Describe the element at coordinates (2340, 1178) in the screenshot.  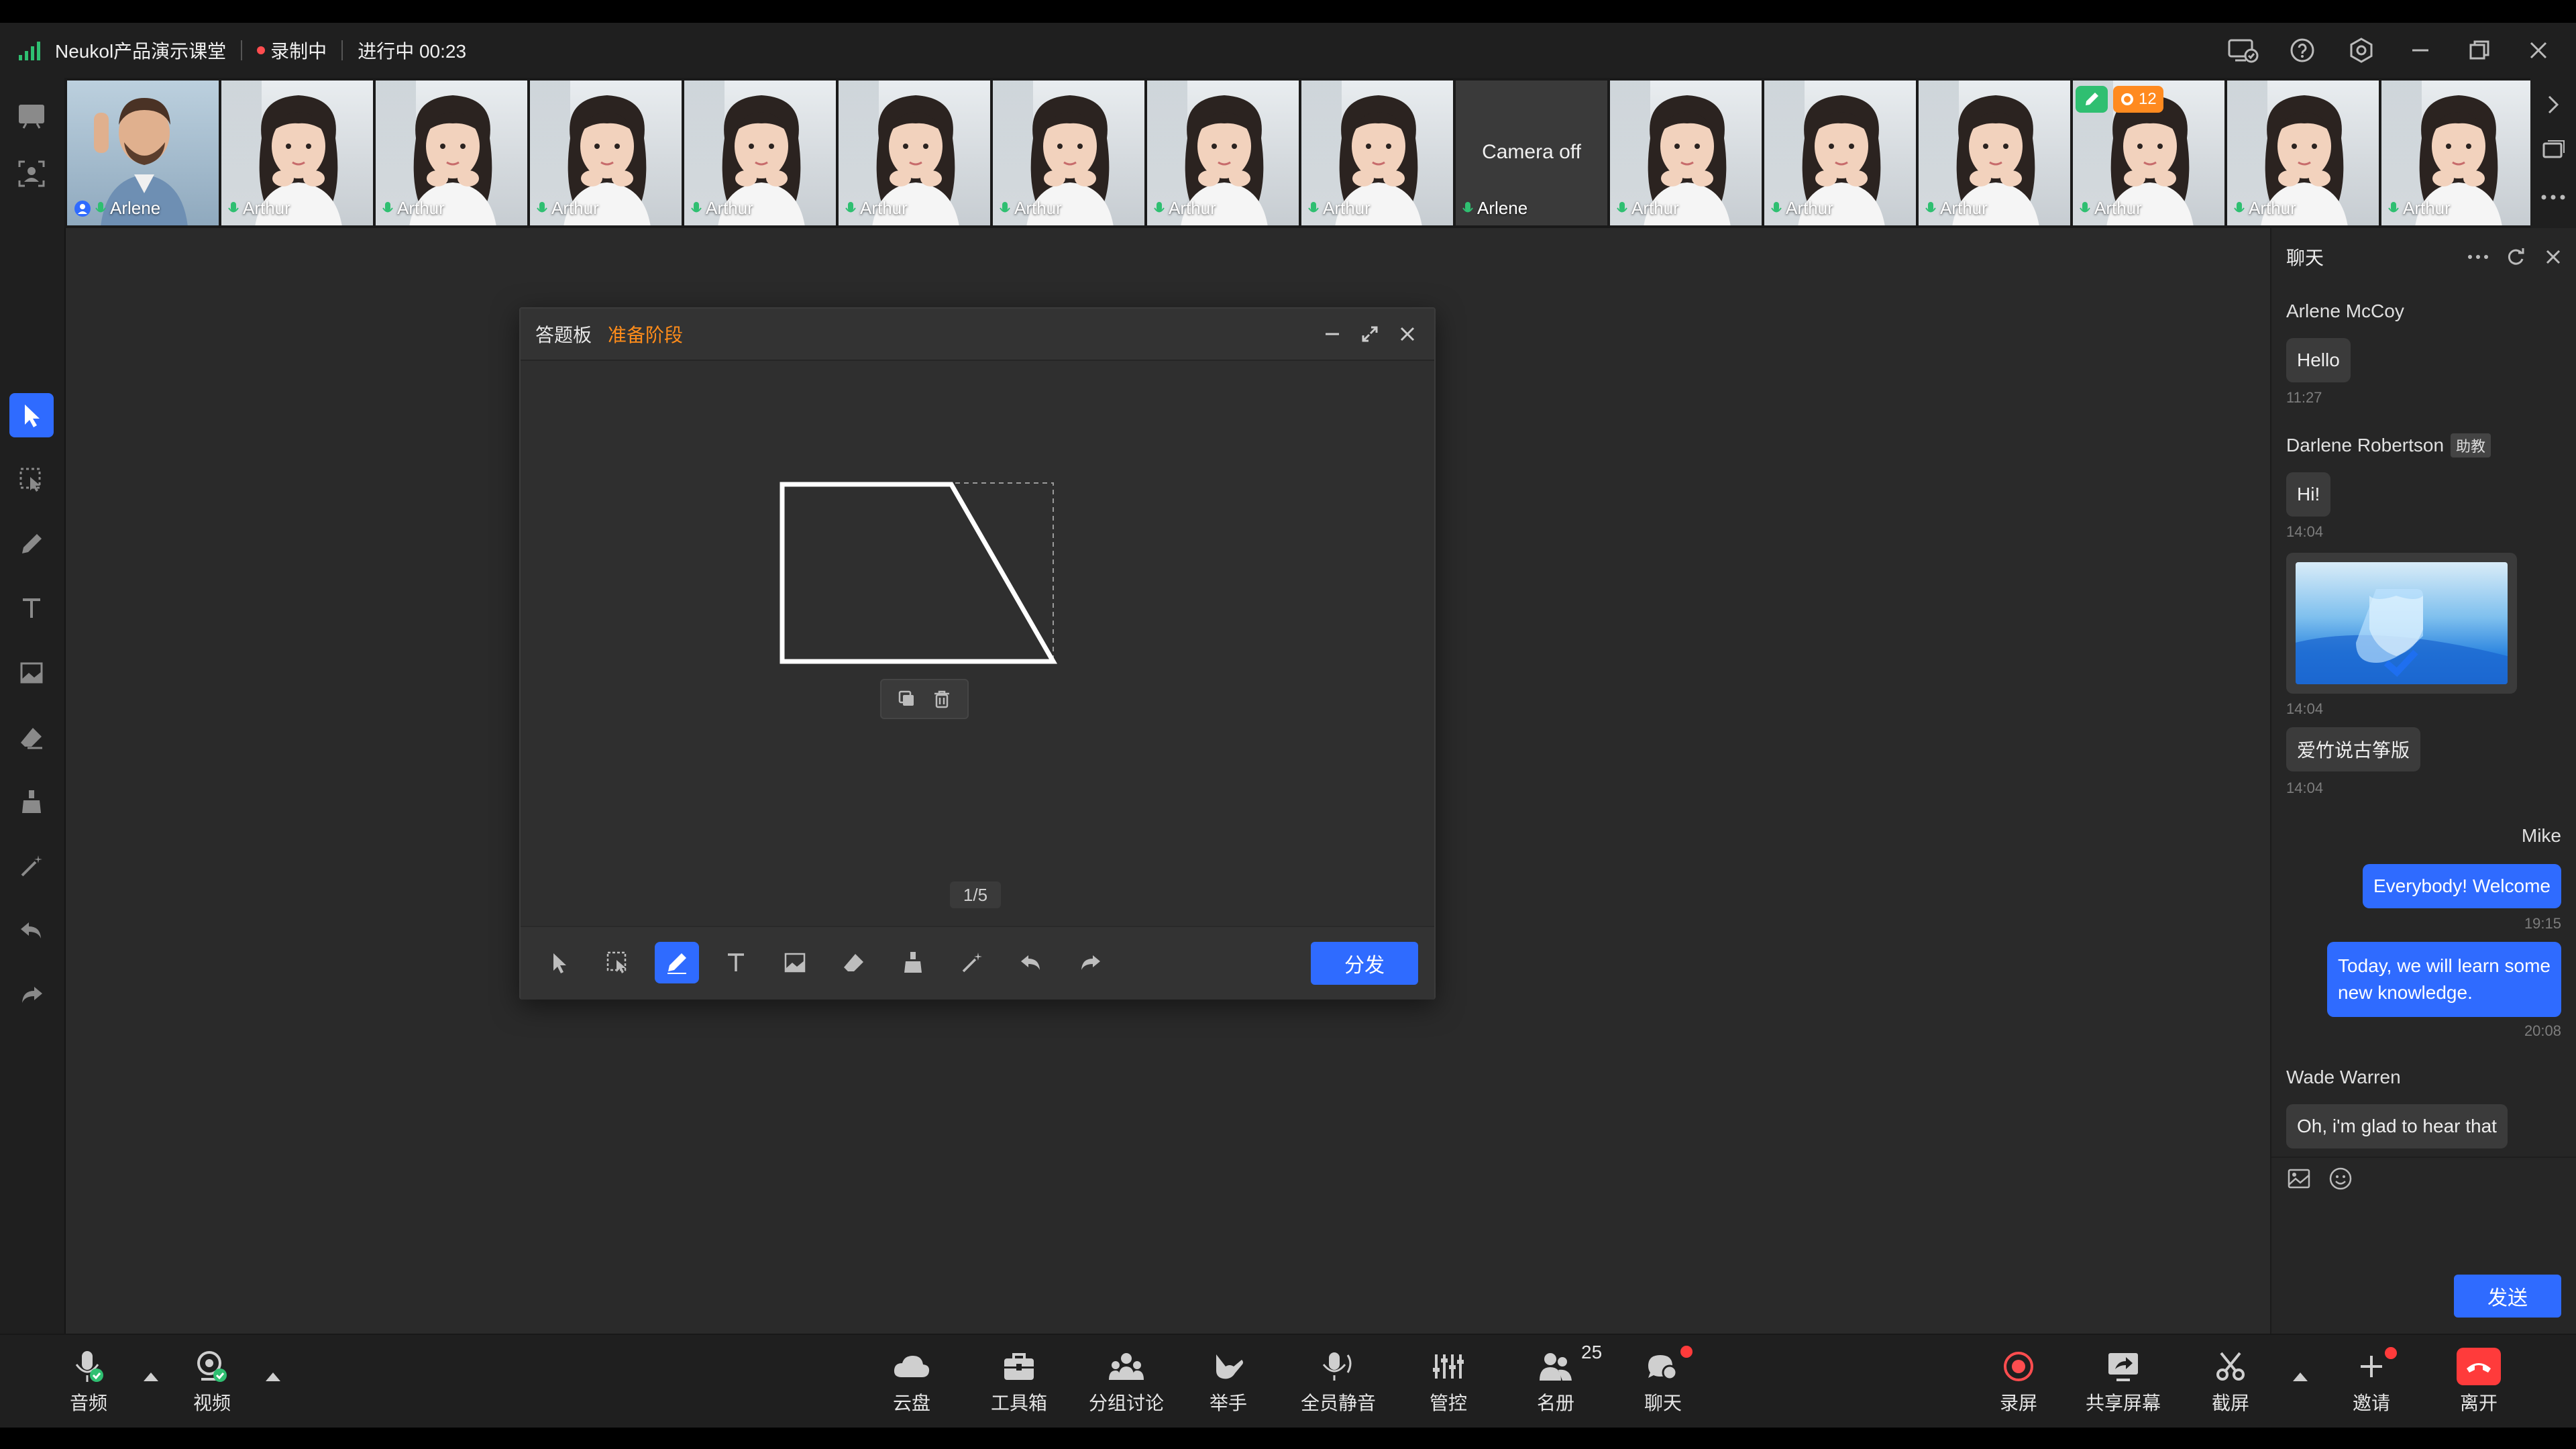
I see `emoji-icon` at that location.